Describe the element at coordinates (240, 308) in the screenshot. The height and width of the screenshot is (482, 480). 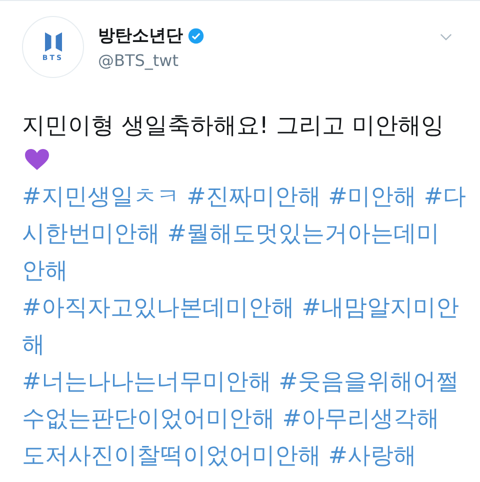
I see `hashtag-line: #아직자고있나본데미안해 #내맘알지미안` at that location.